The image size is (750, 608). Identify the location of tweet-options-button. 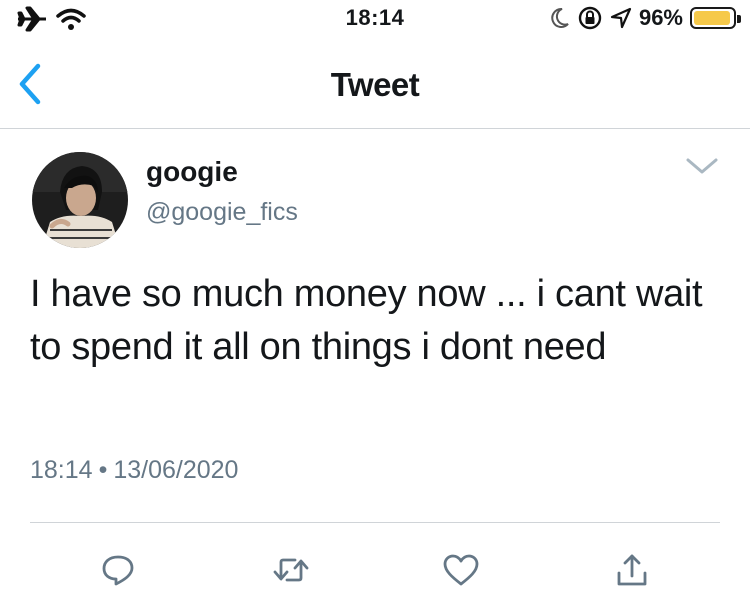
(702, 166).